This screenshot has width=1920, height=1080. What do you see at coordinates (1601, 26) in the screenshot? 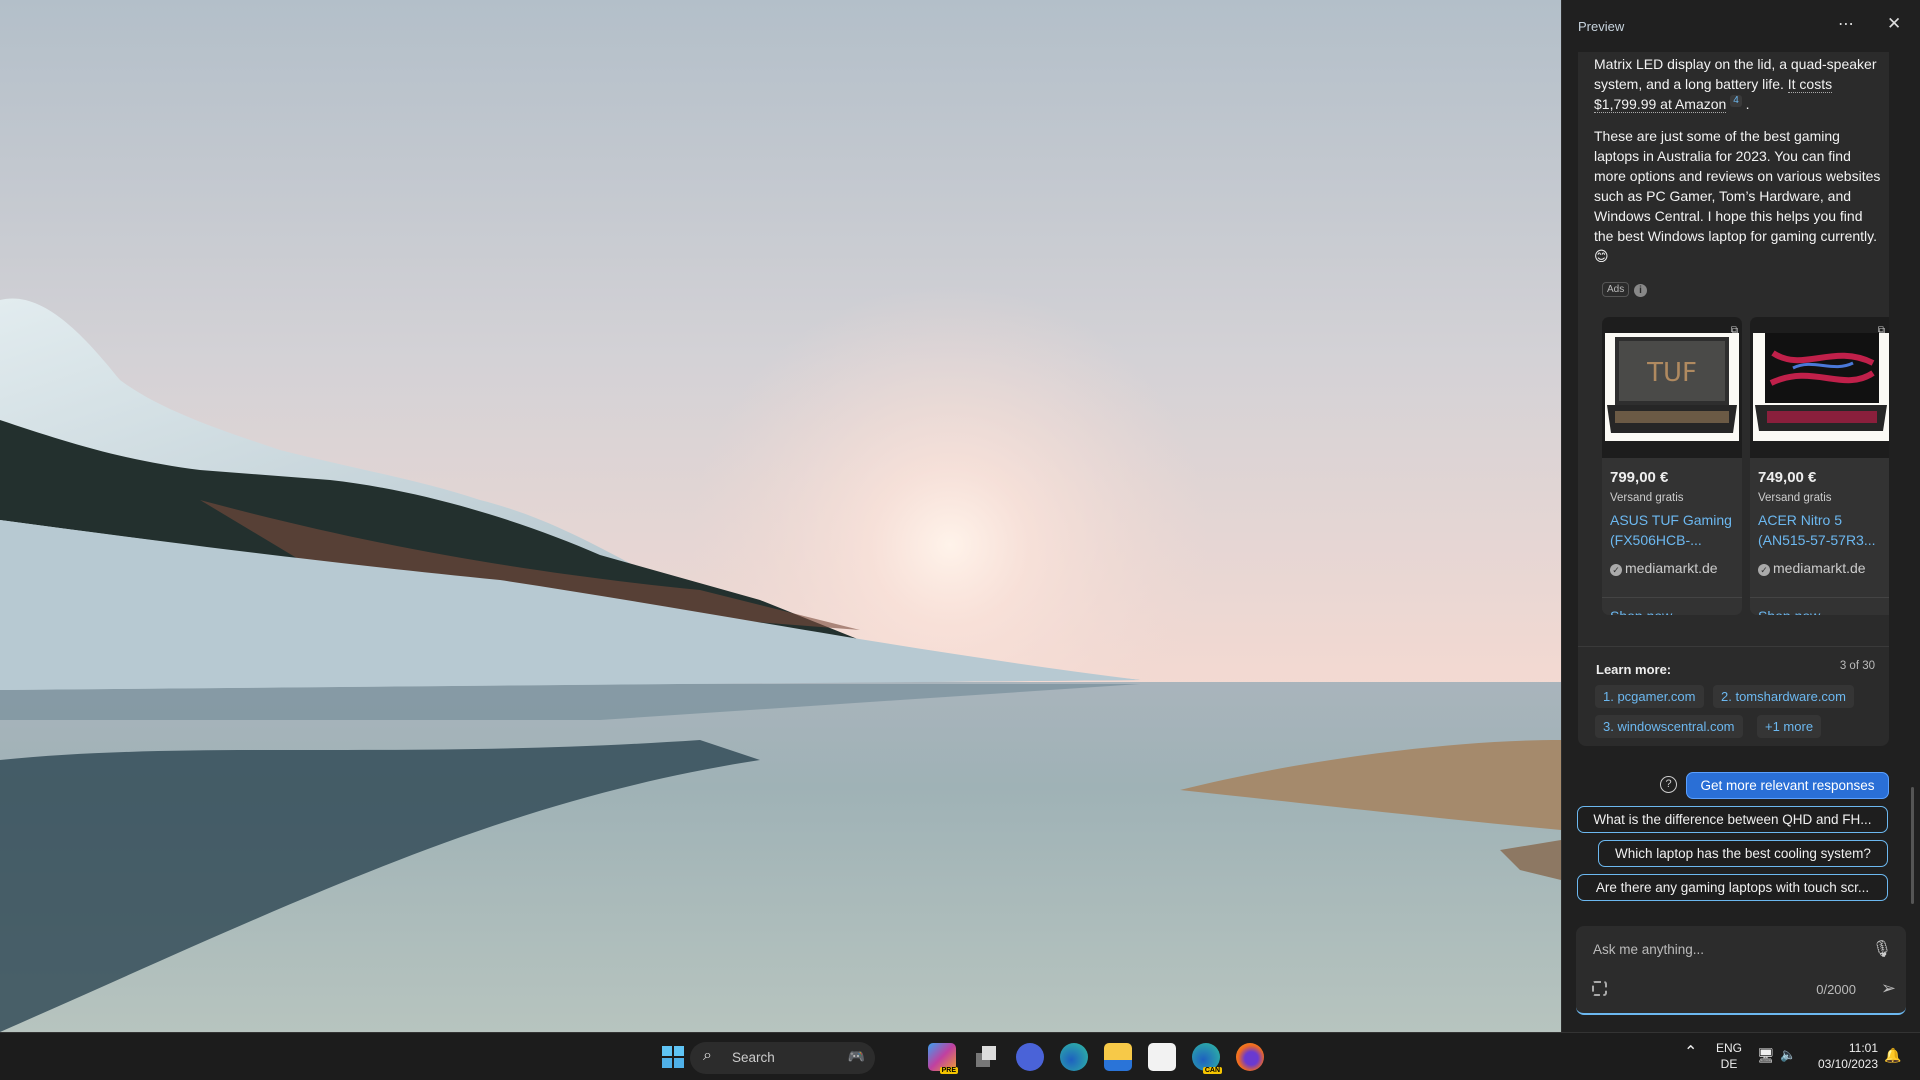
I see `panel-title: Preview` at bounding box center [1601, 26].